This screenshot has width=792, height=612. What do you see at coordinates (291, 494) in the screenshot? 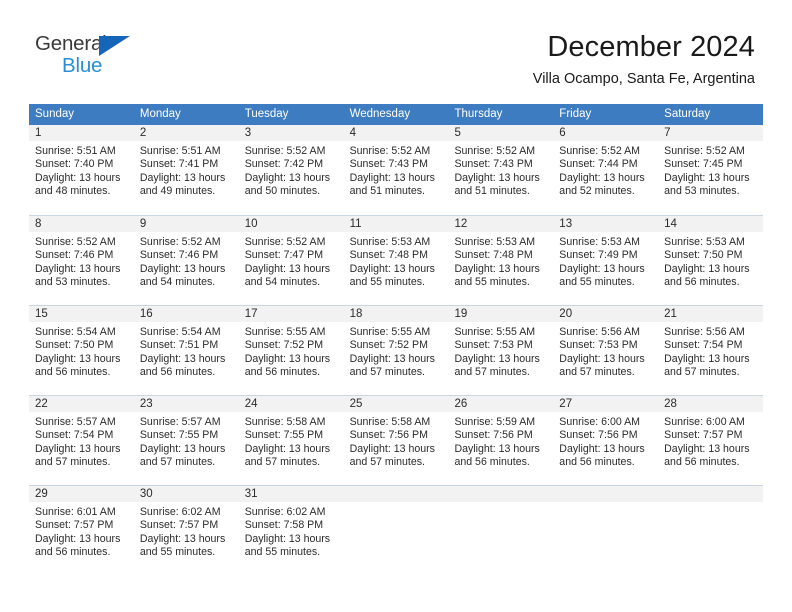
I see `day-number: 31` at bounding box center [291, 494].